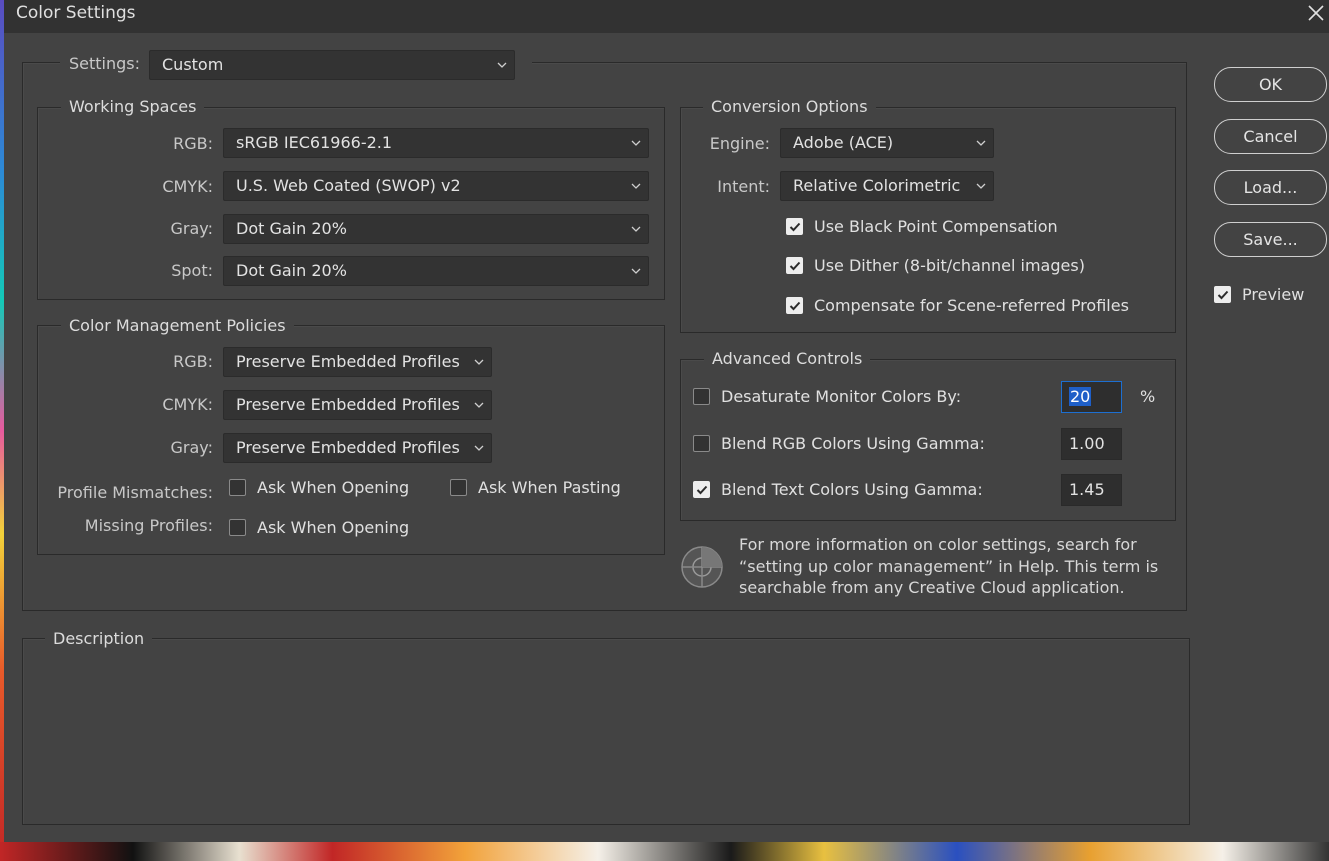 Image resolution: width=1329 pixels, height=861 pixels. I want to click on ws-rgb-select: sRGB IEC61966-2.1, so click(436, 143).